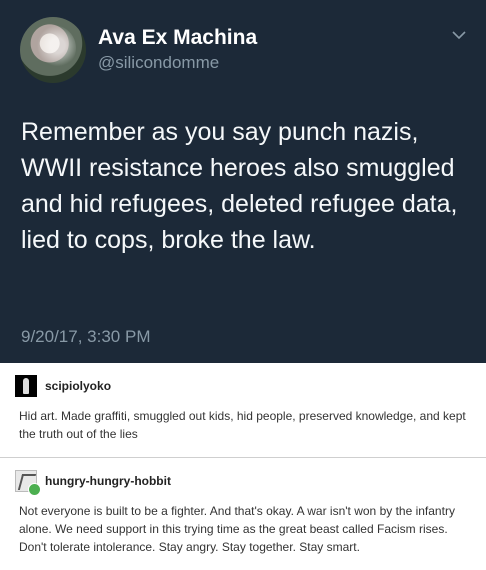 The image size is (486, 570). Describe the element at coordinates (459, 35) in the screenshot. I see `chevron-down-icon` at that location.